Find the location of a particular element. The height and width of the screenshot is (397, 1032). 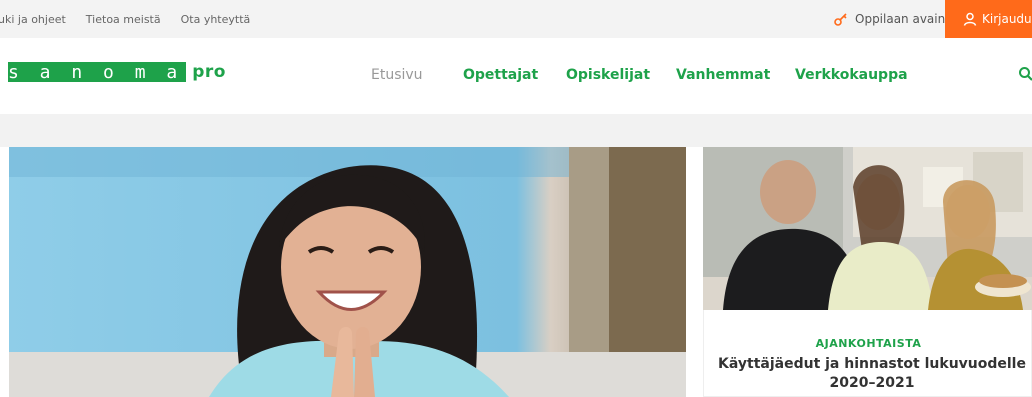

login-button: Kirjaudu is located at coordinates (988, 19).